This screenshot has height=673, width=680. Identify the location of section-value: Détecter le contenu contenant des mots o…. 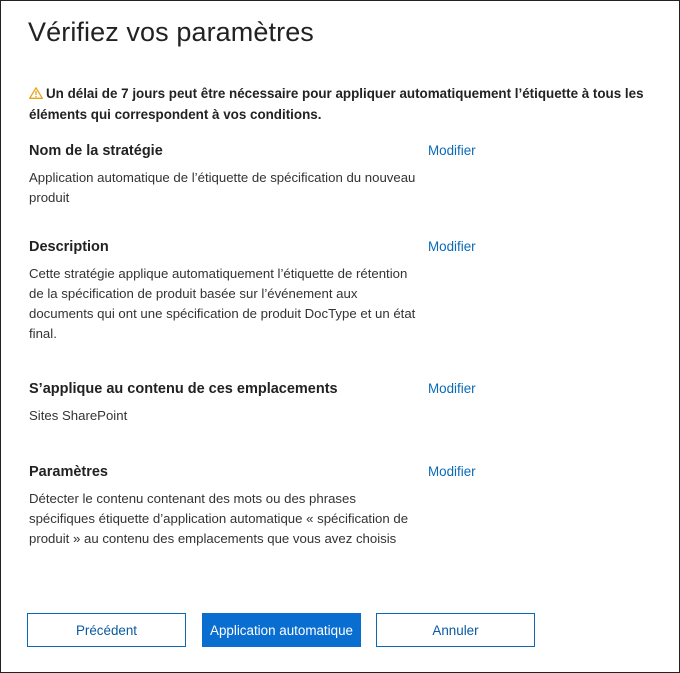
(219, 518).